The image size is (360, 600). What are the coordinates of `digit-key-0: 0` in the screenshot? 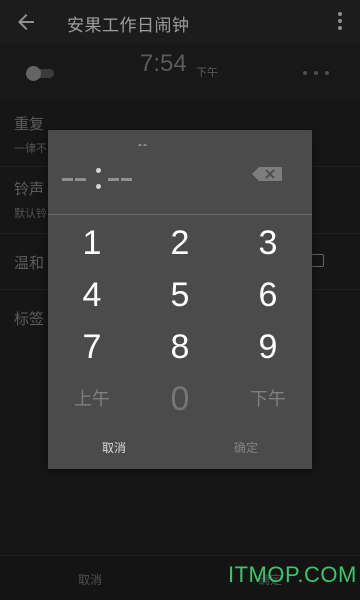 It's located at (180, 399).